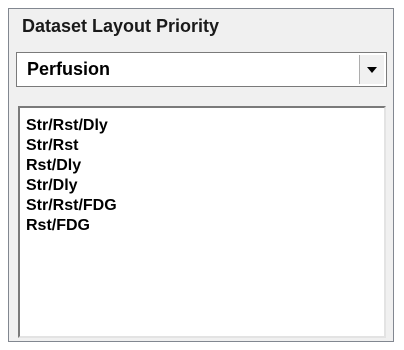 This screenshot has width=404, height=350. Describe the element at coordinates (205, 146) in the screenshot. I see `list-item: Str/Rst` at that location.